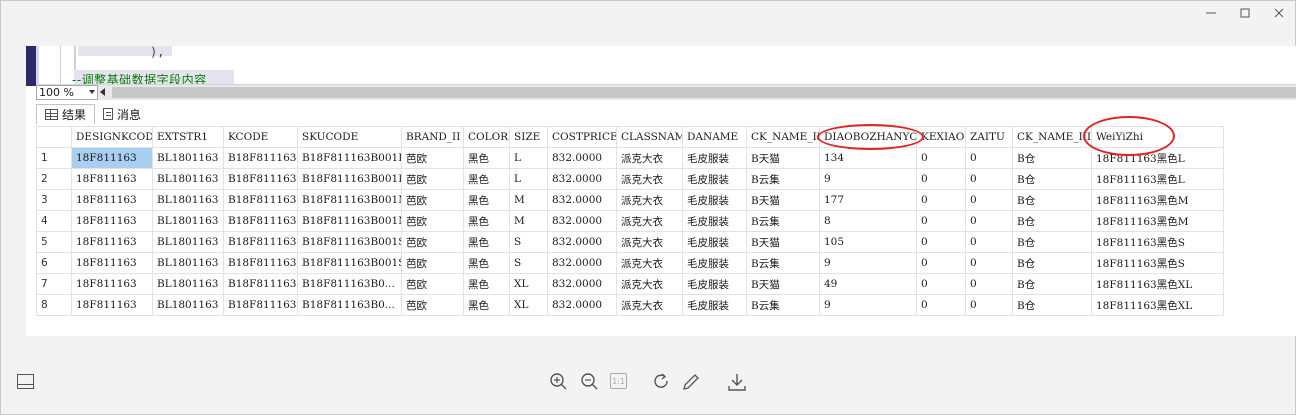  I want to click on column-header-weiyizhi: WeiYiZhi, so click(1157, 137).